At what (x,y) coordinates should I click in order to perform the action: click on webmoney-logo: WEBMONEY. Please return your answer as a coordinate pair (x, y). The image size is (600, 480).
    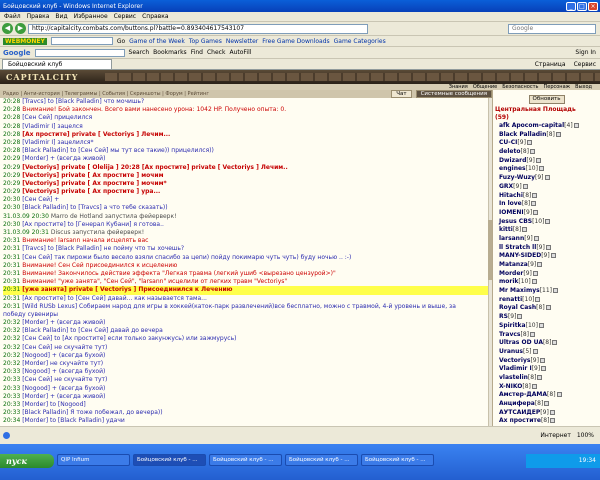
    Looking at the image, I should click on (25, 41).